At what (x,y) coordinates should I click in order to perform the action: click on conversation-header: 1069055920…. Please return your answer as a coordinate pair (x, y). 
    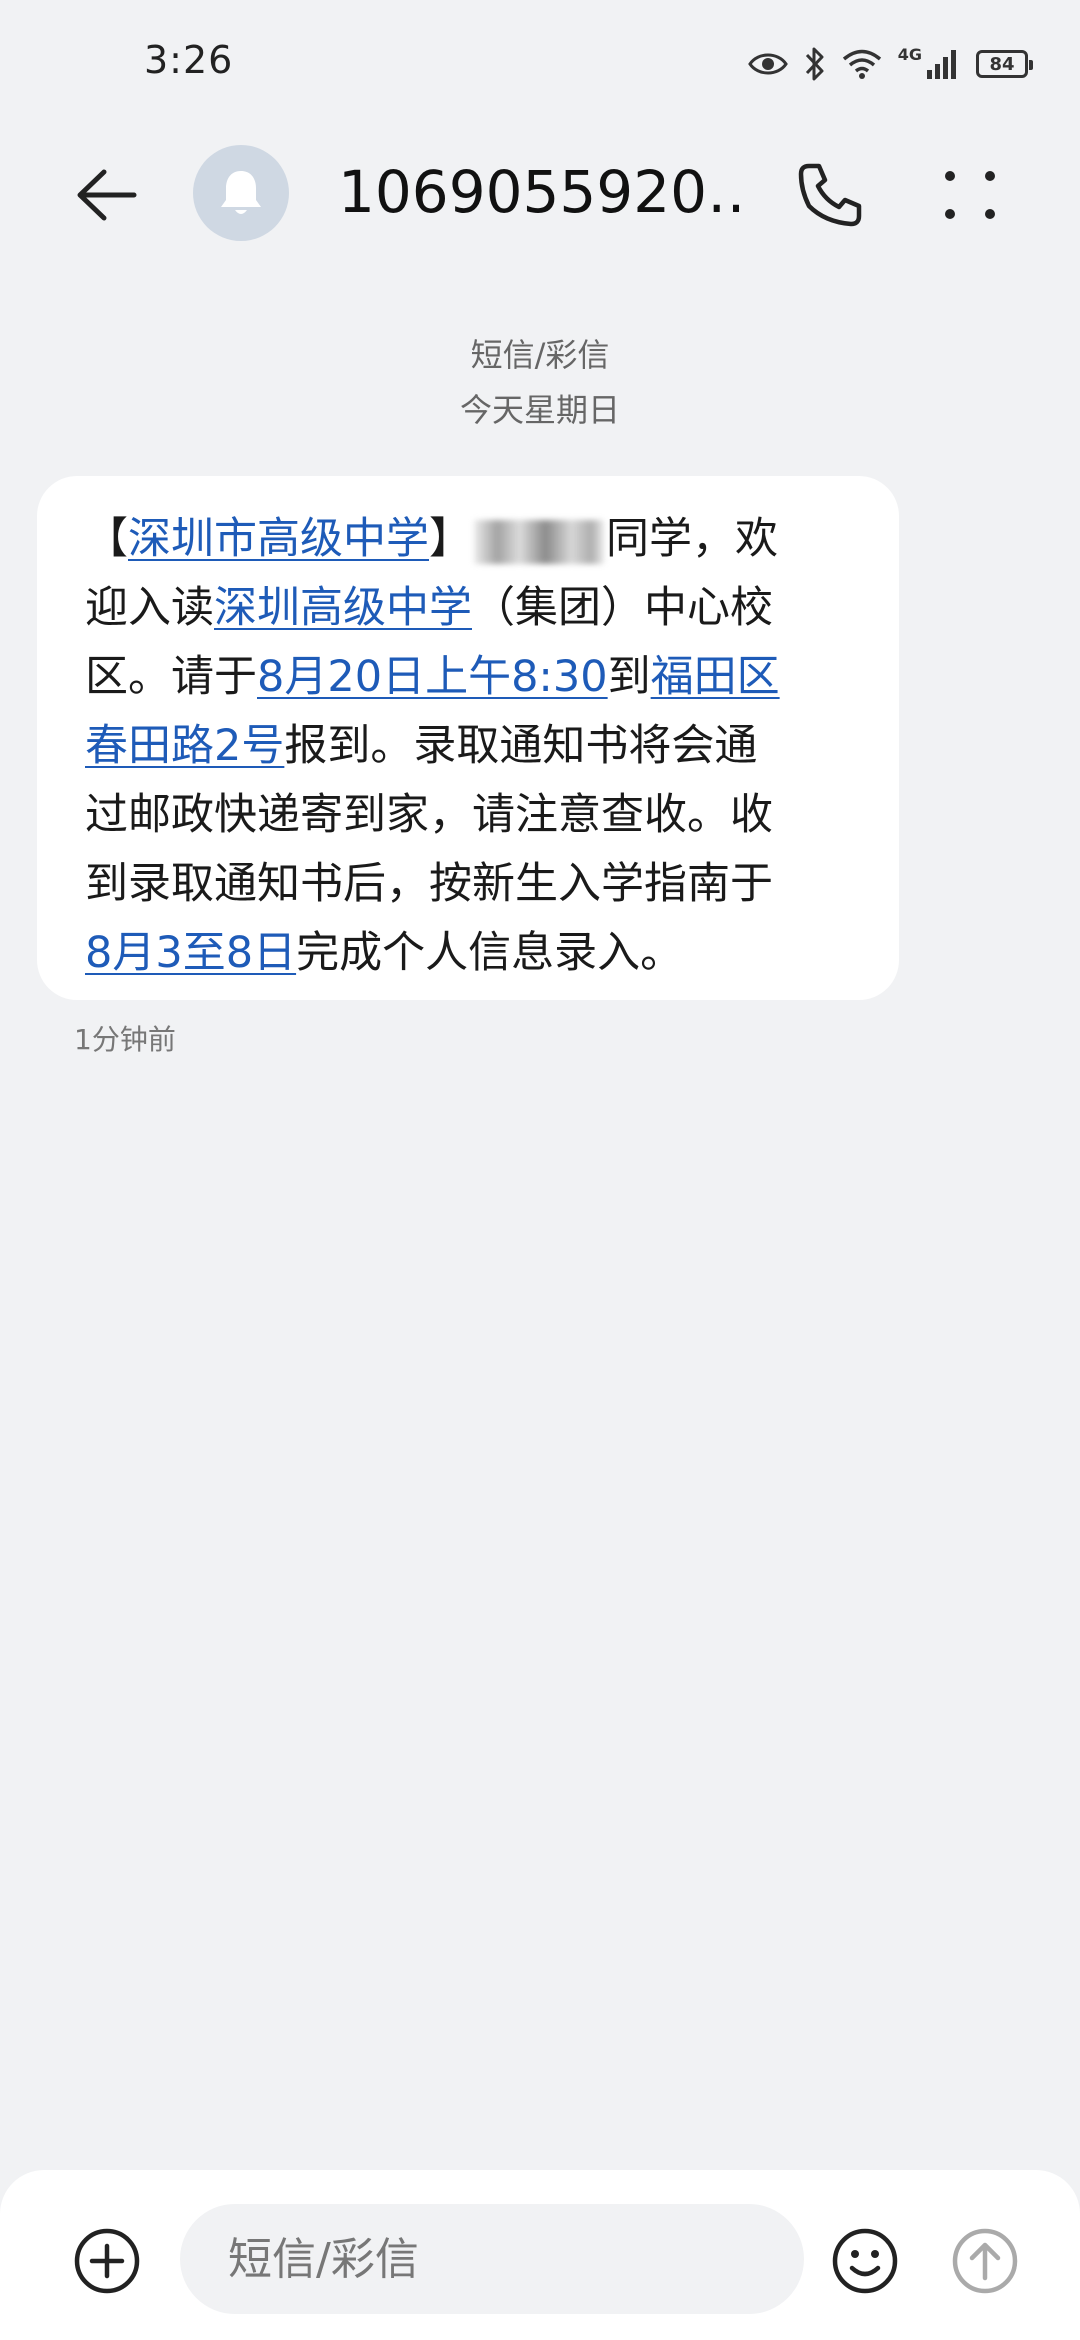
    Looking at the image, I should click on (540, 190).